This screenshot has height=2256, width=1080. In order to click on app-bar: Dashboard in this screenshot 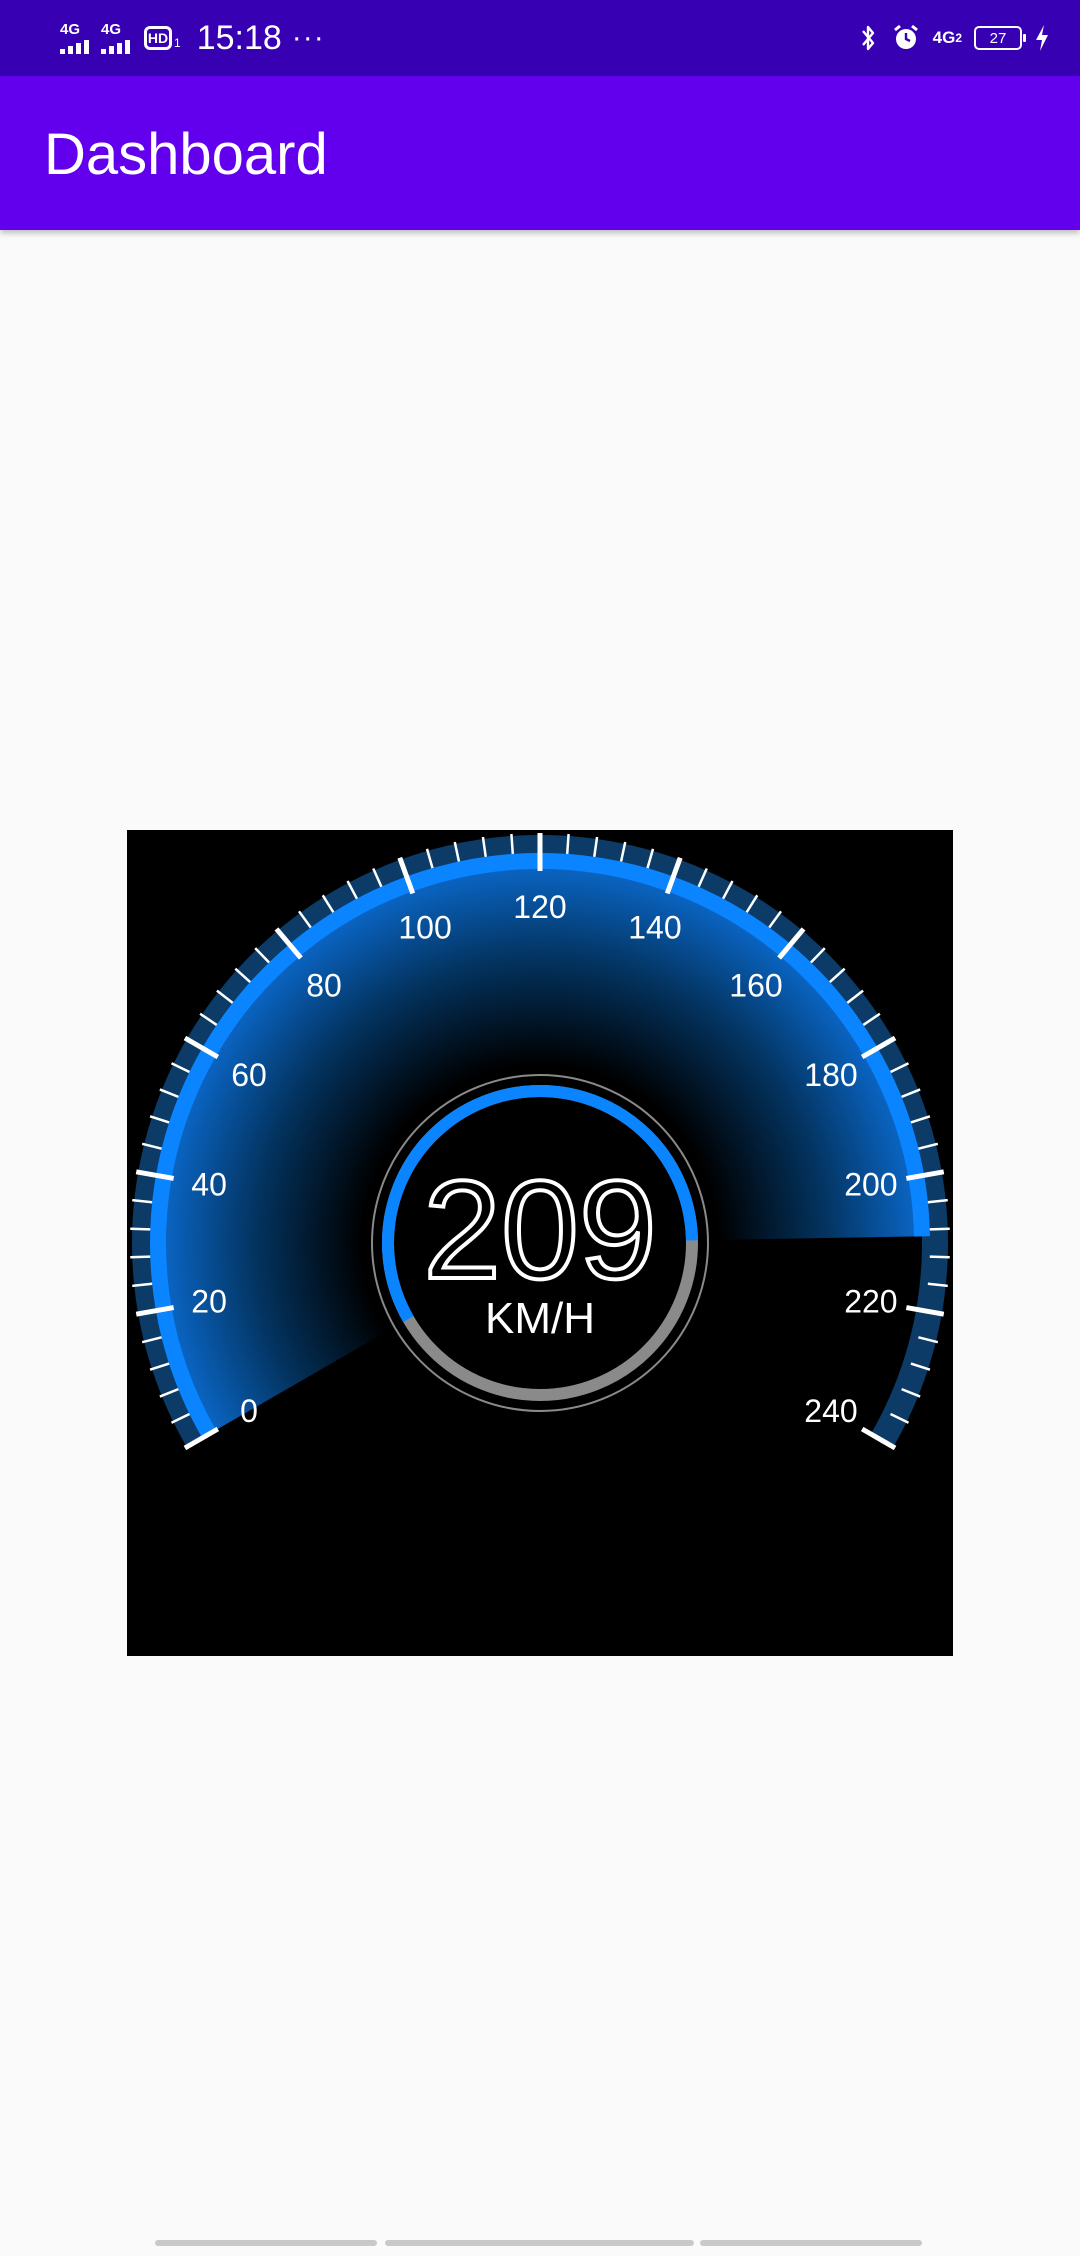, I will do `click(540, 153)`.